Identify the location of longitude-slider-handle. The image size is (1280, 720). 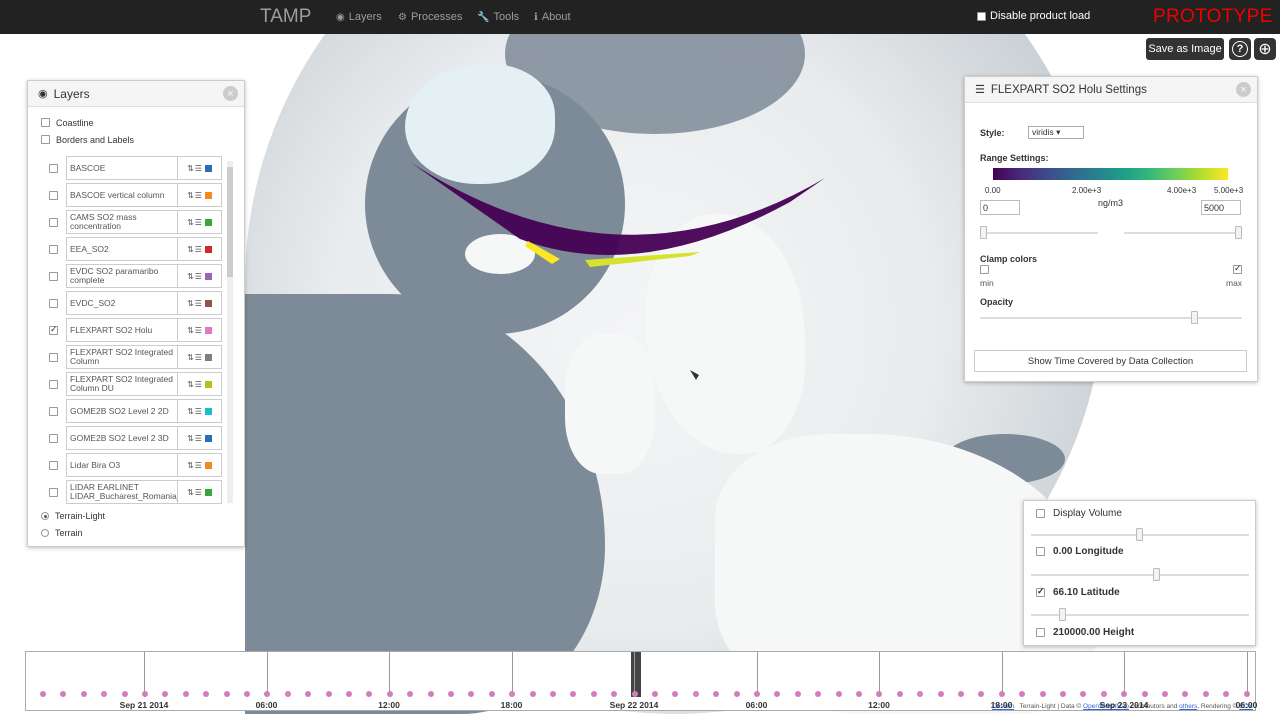
(1156, 574).